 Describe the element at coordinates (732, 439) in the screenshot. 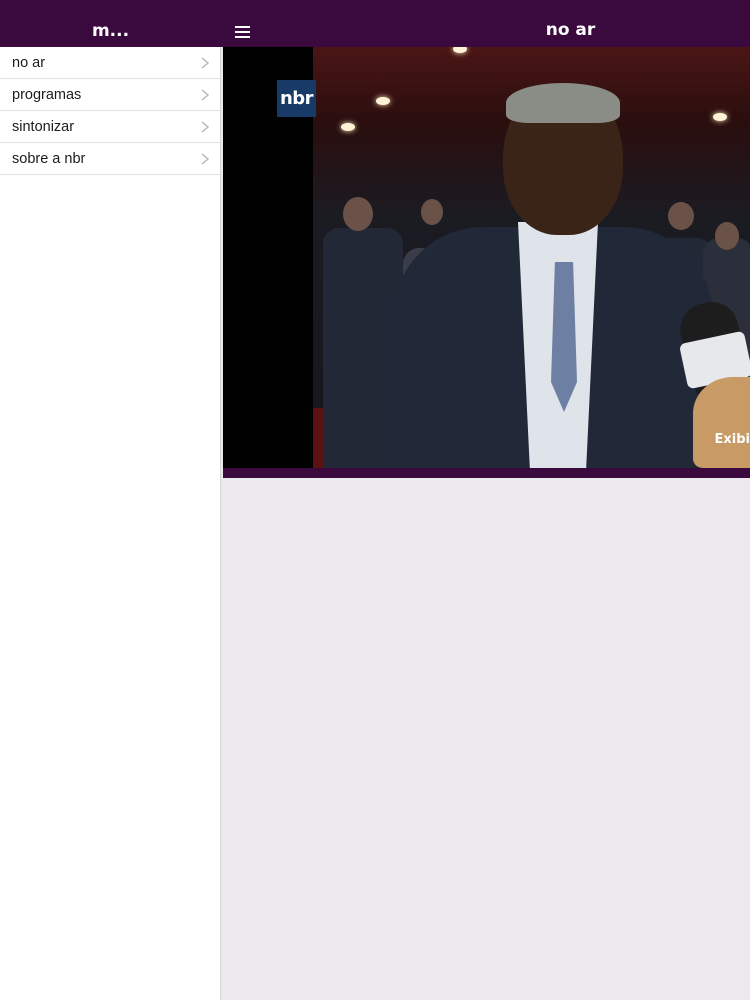

I see `video-caption: Exibi` at that location.